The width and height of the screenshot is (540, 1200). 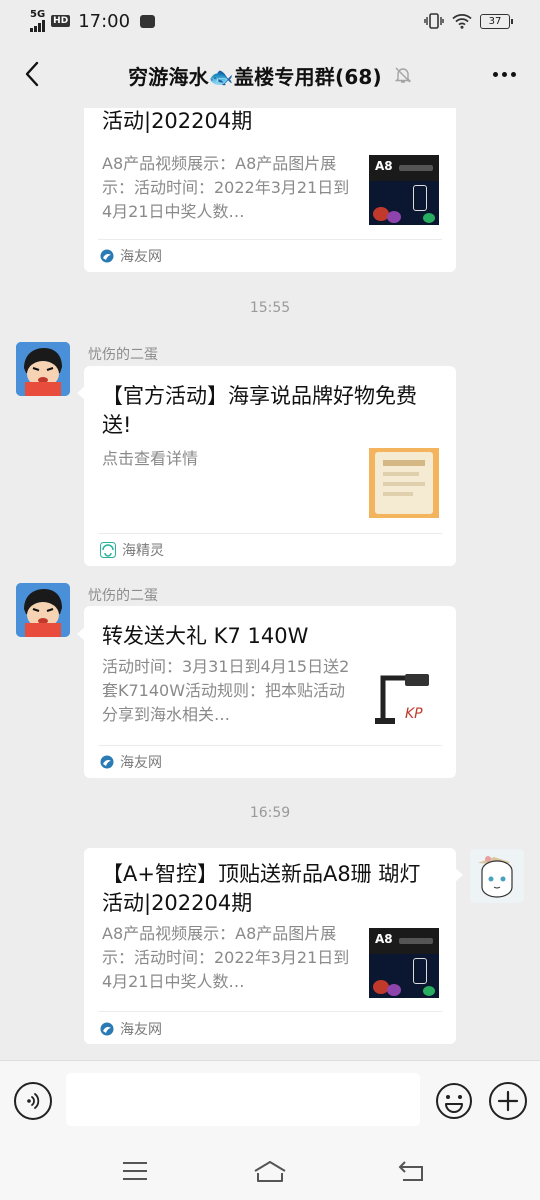 I want to click on home-button, so click(x=270, y=1171).